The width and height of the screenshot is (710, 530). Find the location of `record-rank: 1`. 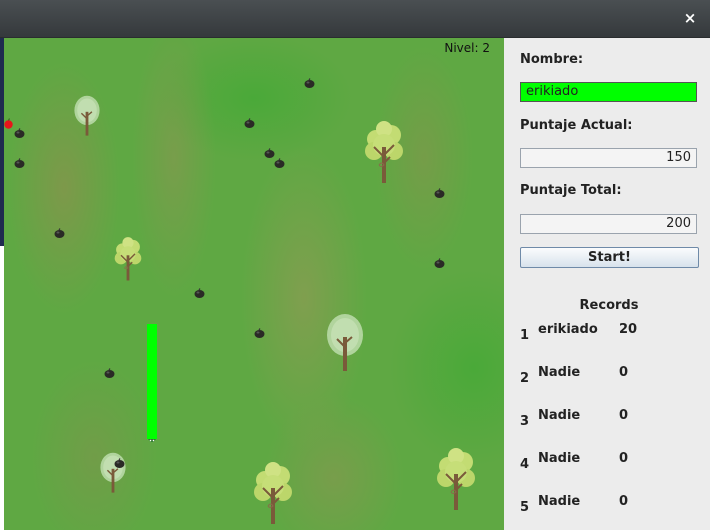

record-rank: 1 is located at coordinates (525, 335).